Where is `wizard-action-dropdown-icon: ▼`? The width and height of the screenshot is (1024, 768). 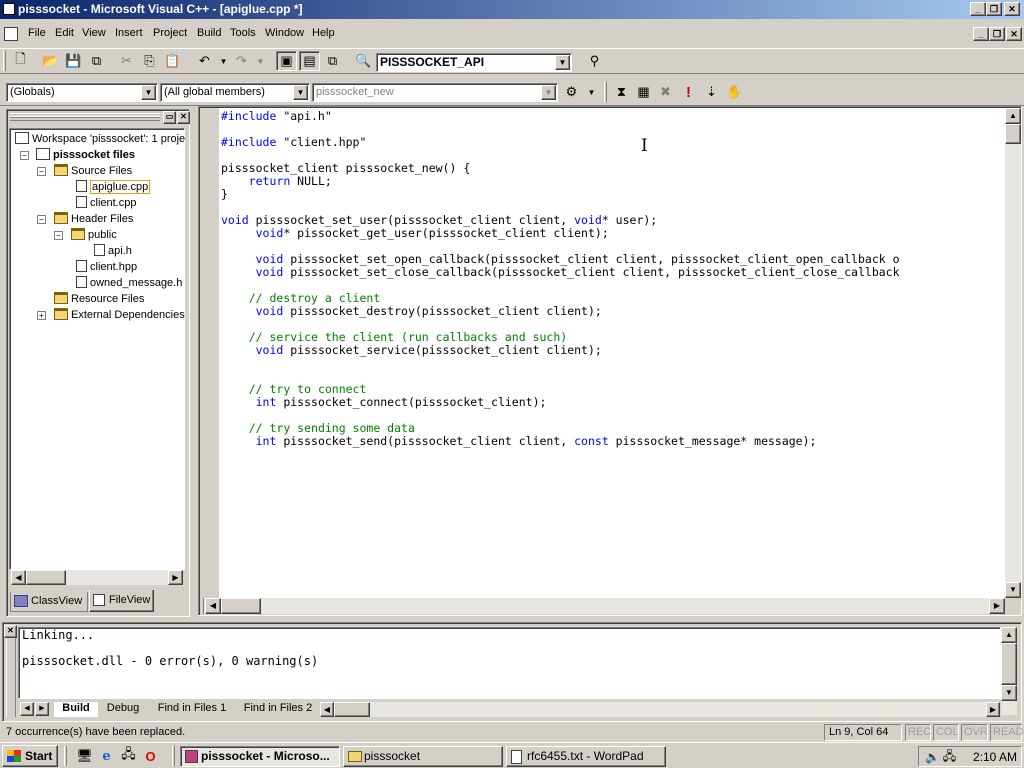 wizard-action-dropdown-icon: ▼ is located at coordinates (591, 92).